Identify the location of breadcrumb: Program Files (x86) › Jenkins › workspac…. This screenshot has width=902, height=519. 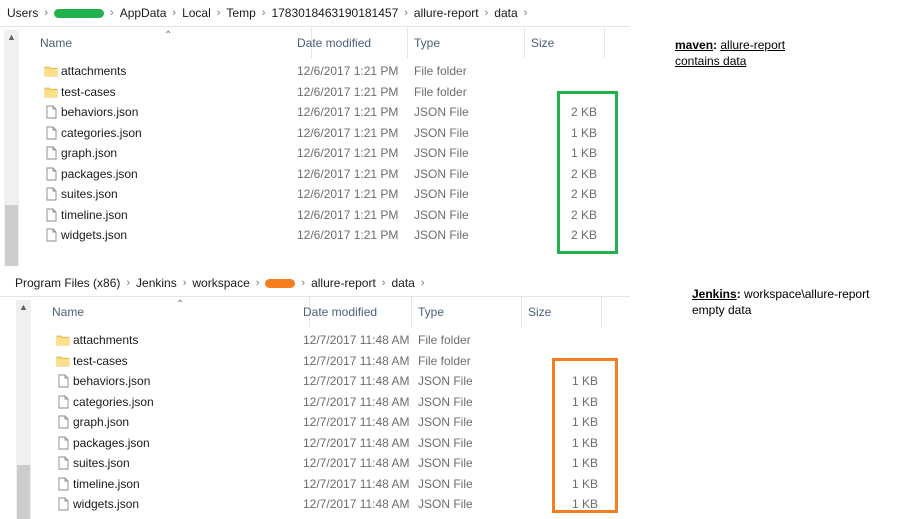
(315, 283).